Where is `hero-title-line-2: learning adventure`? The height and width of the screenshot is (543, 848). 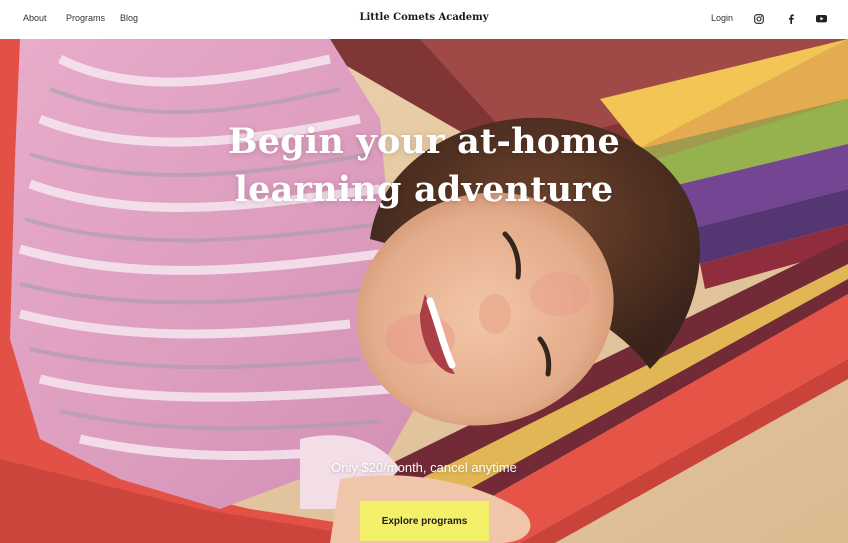 hero-title-line-2: learning adventure is located at coordinates (424, 189).